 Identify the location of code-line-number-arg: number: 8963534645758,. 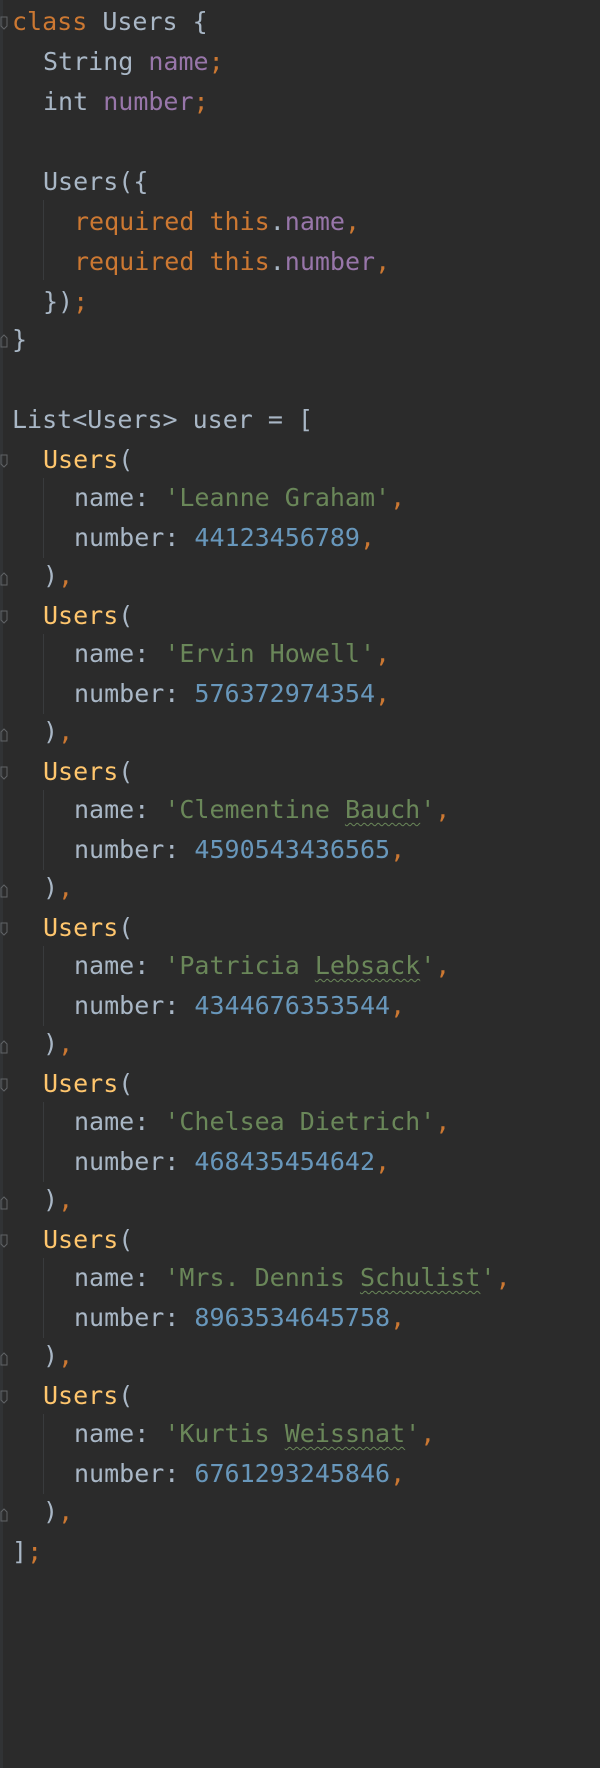
(240, 1317).